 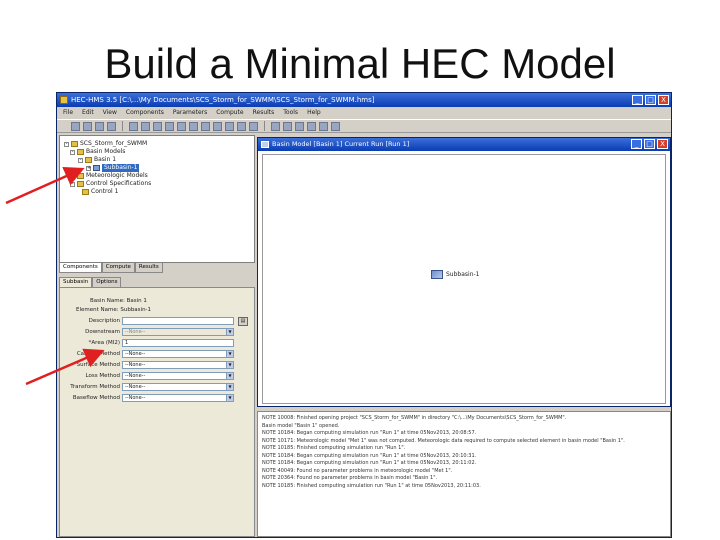 I want to click on menu-parameters: Parameters, so click(x=190, y=112).